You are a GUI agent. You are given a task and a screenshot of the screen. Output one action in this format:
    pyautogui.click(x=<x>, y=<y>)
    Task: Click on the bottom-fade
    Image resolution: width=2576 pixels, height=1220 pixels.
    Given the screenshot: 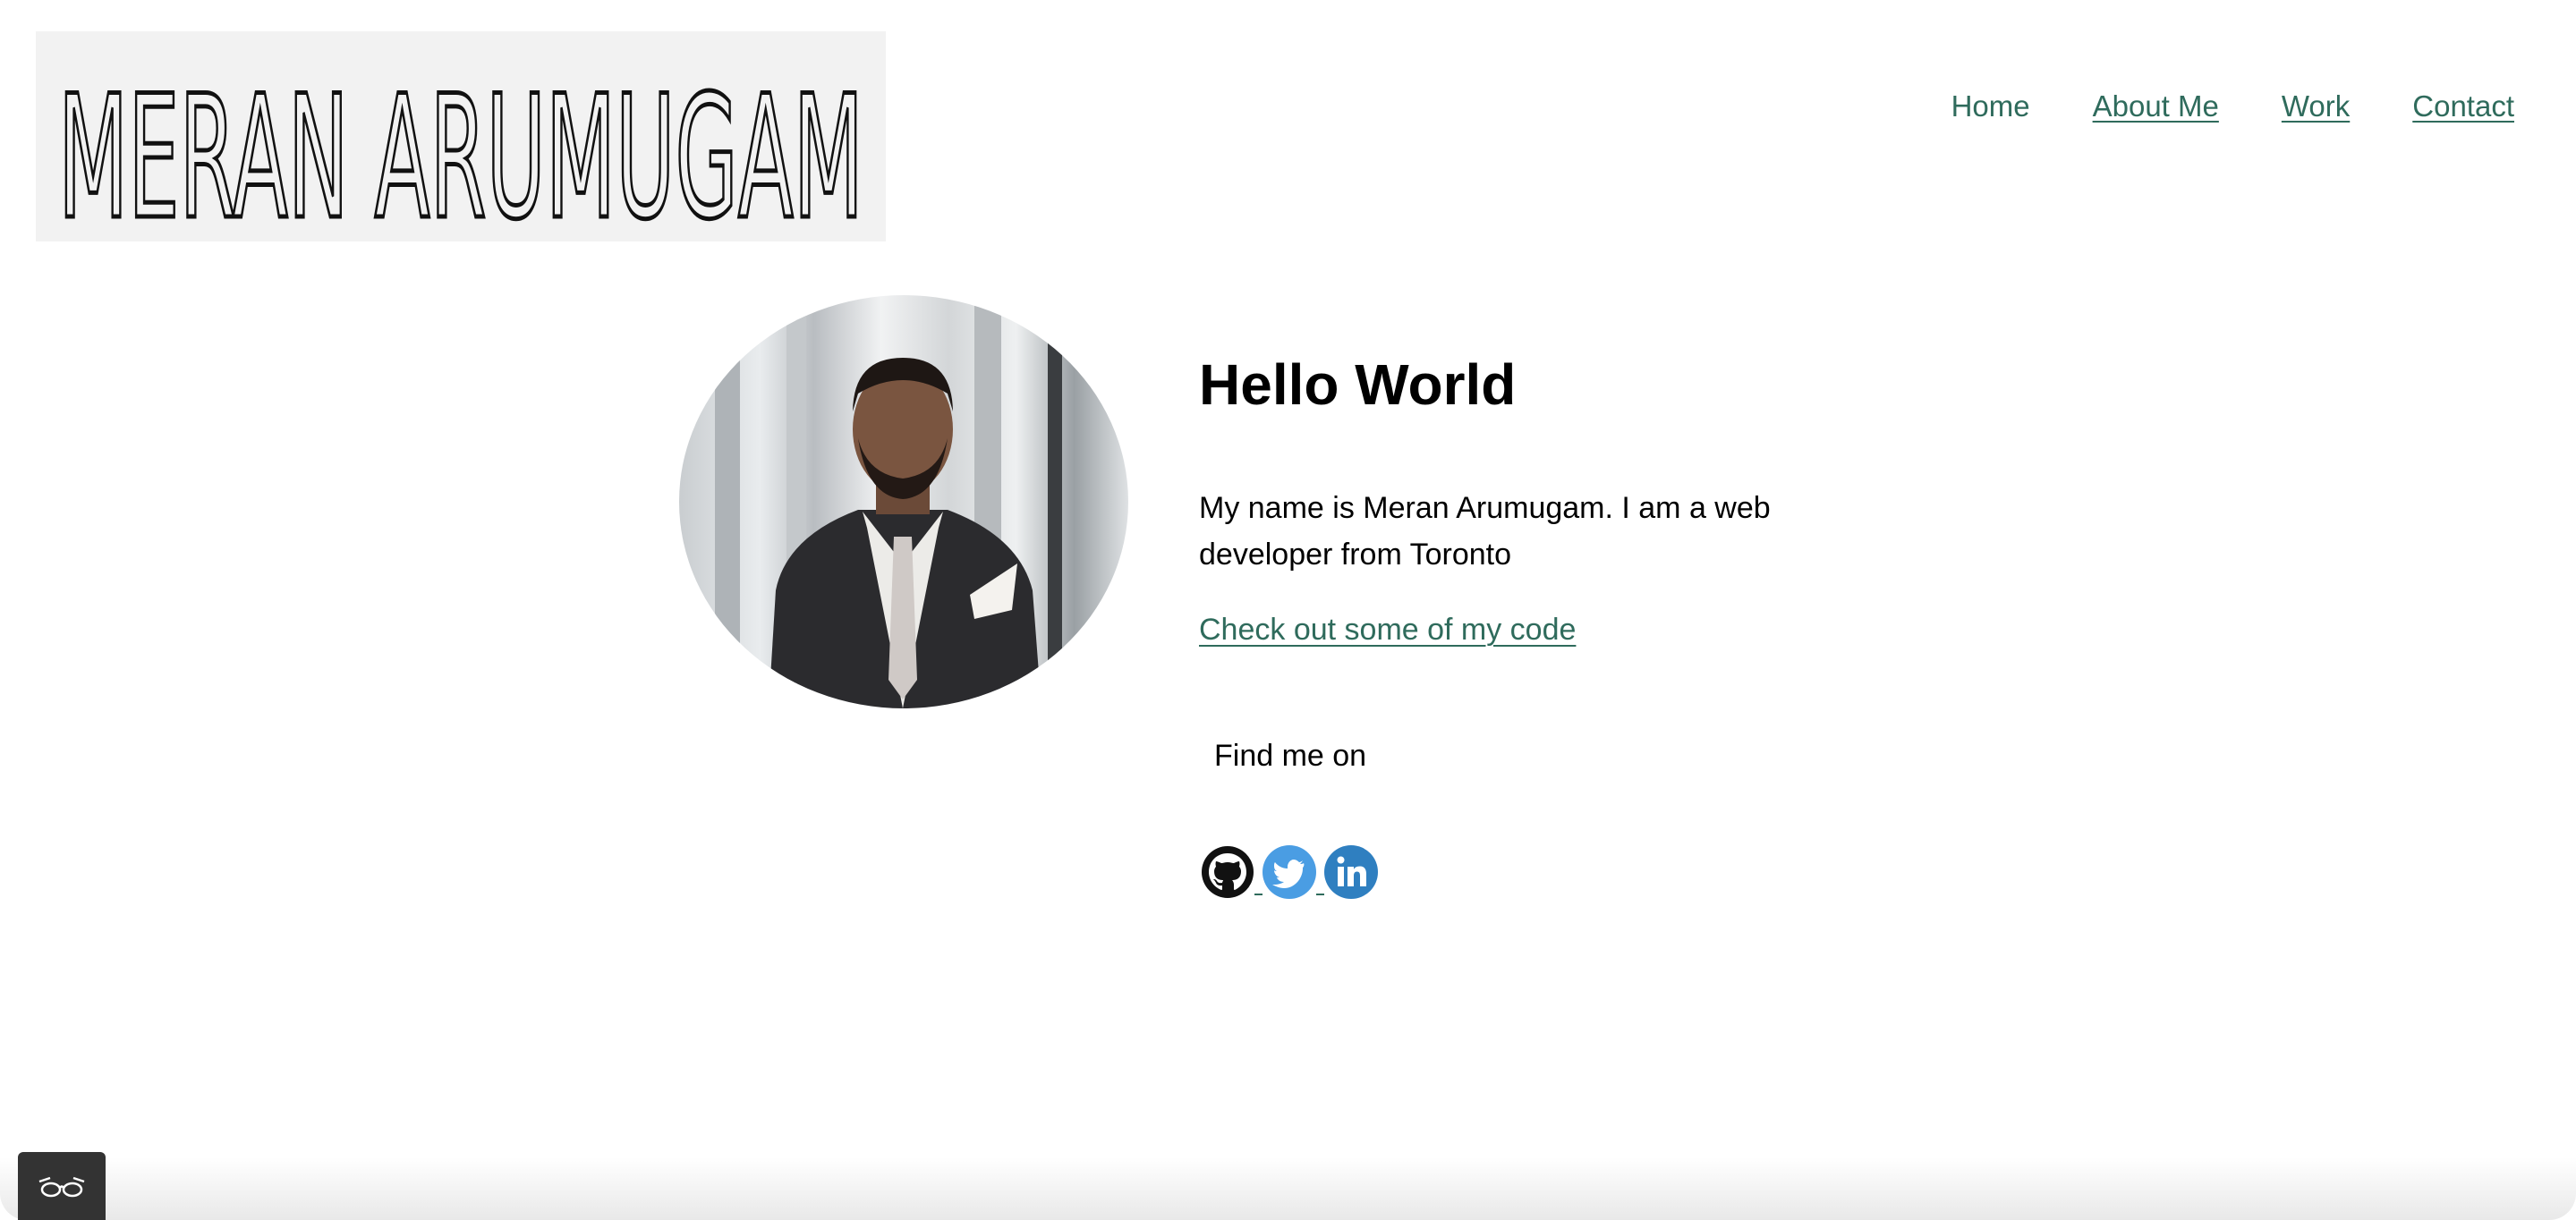 What is the action you would take?
    pyautogui.click(x=1288, y=1189)
    